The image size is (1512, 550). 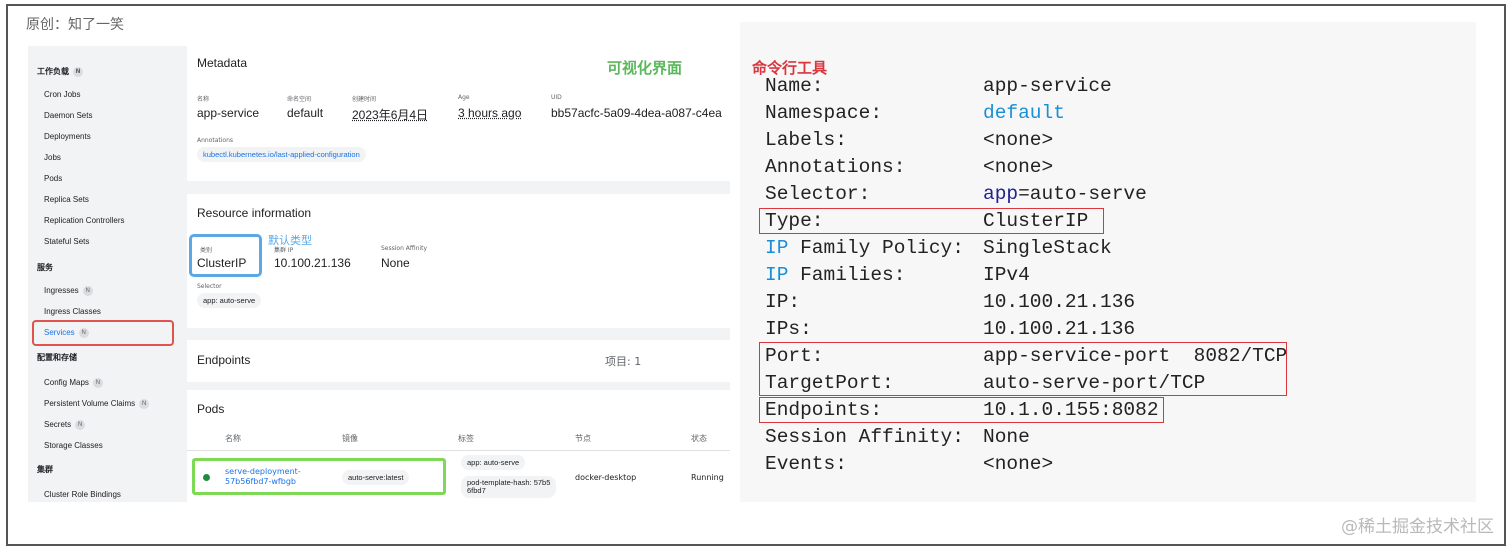 I want to click on cli-value: app-service, so click(x=1047, y=86).